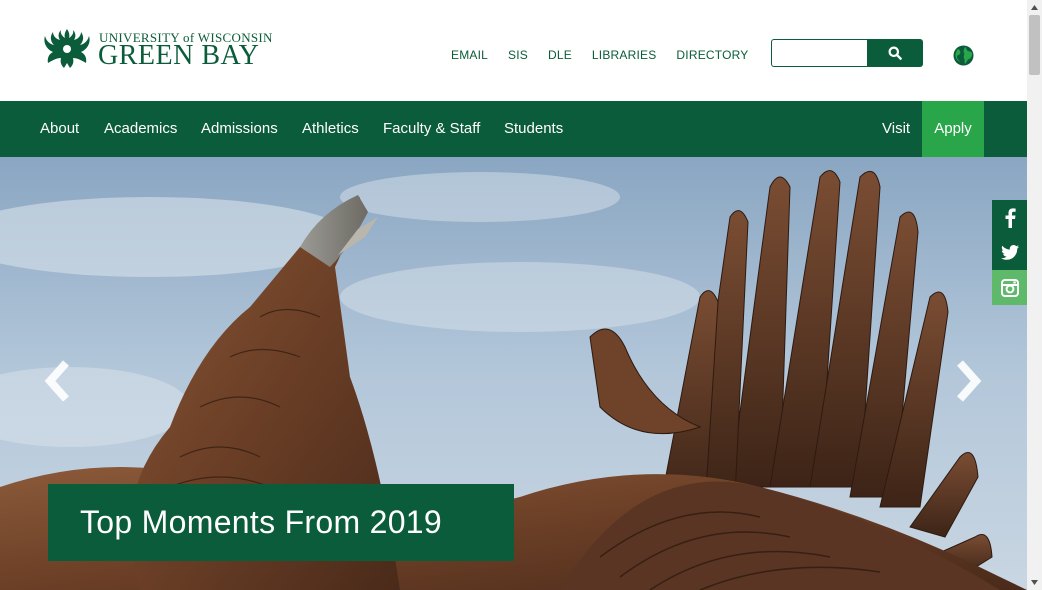  I want to click on nav-item-athletics: Athletics, so click(330, 129).